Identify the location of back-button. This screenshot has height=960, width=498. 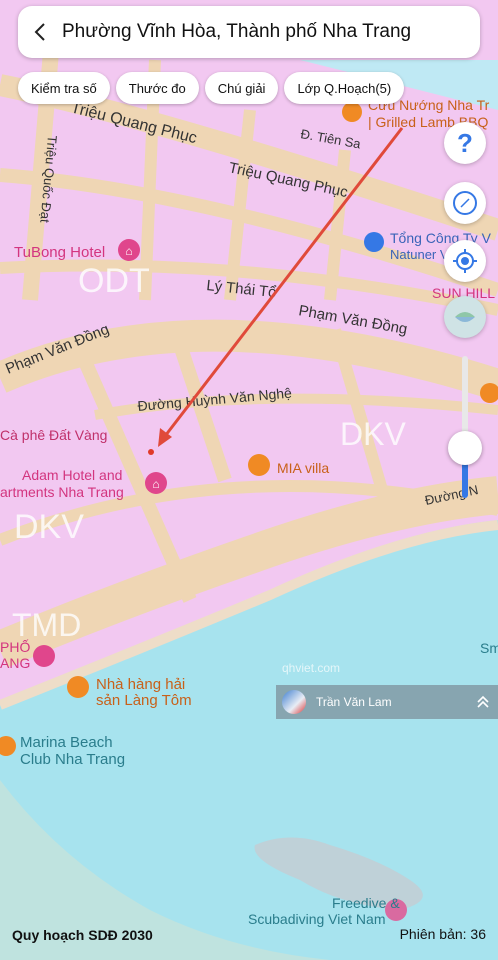
(40, 32).